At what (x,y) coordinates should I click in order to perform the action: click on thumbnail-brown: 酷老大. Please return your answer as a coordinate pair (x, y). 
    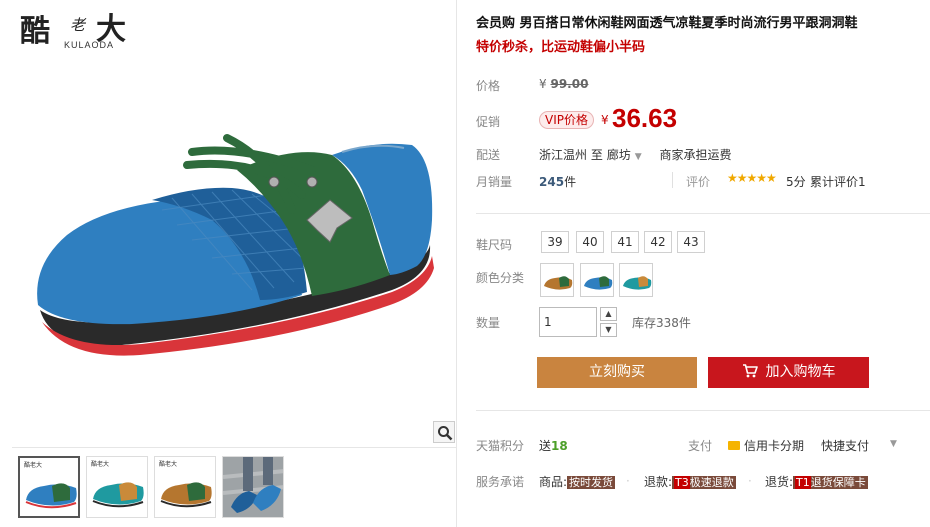
    Looking at the image, I should click on (185, 487).